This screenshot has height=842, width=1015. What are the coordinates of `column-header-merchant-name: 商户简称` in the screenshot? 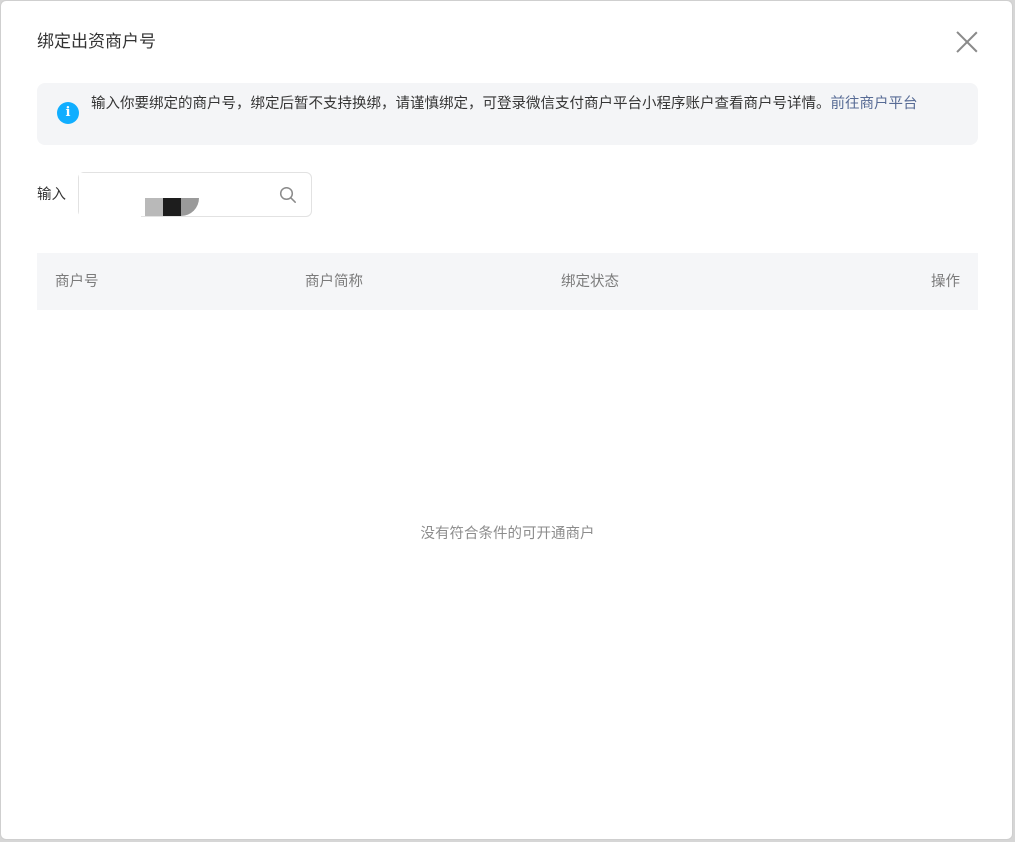 It's located at (334, 282).